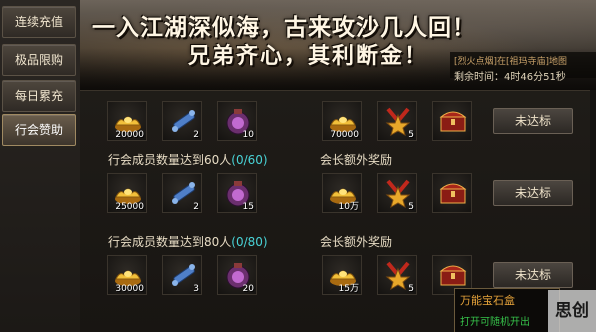  What do you see at coordinates (510, 77) in the screenshot?
I see `time-remaining: 剩余时间：4时46分51秒` at bounding box center [510, 77].